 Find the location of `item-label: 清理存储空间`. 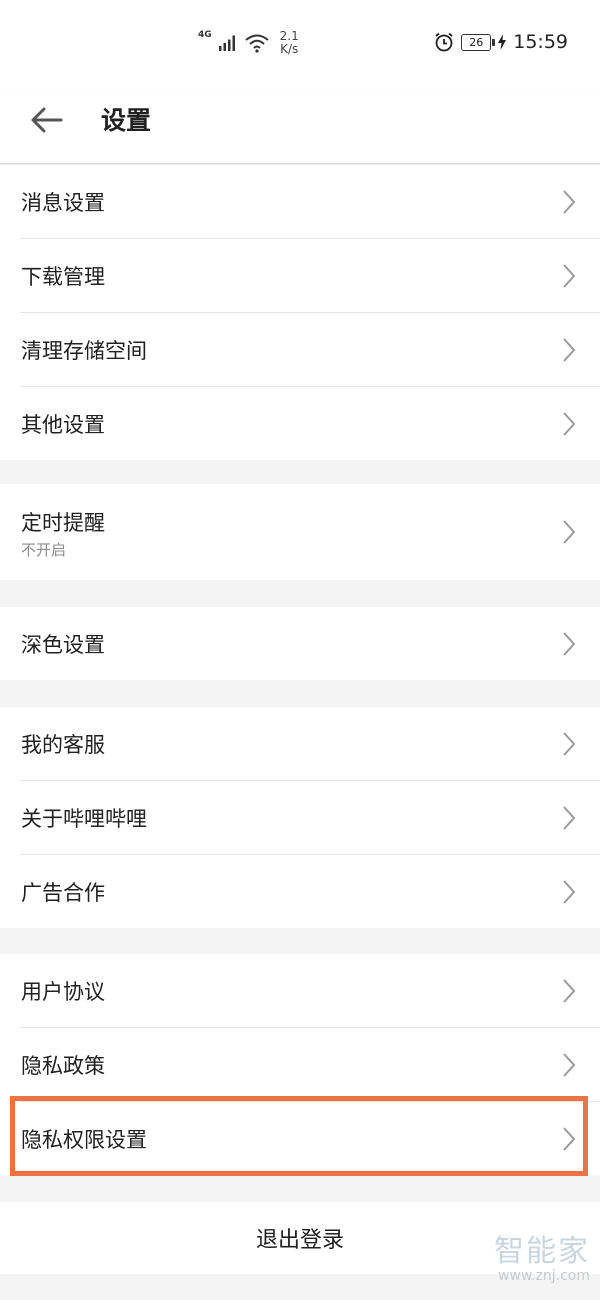

item-label: 清理存储空间 is located at coordinates (84, 351).